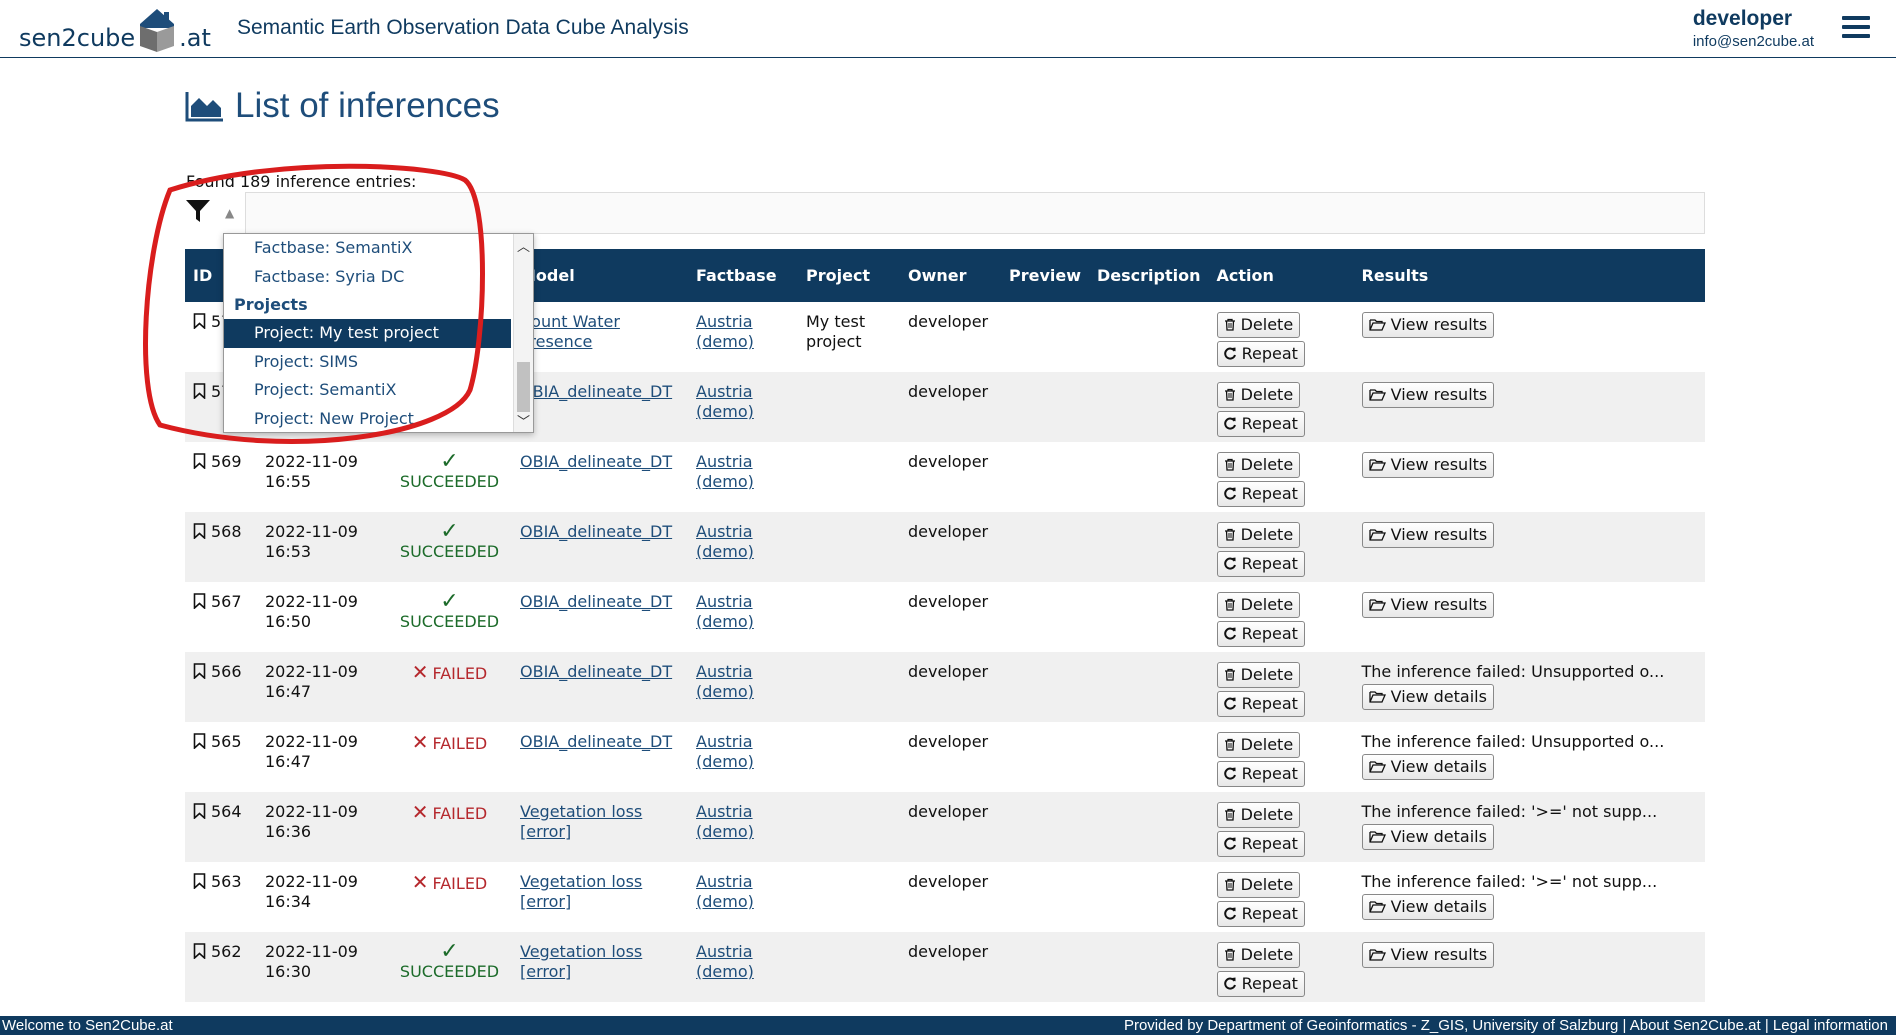 The height and width of the screenshot is (1035, 1896). What do you see at coordinates (975, 213) in the screenshot?
I see `filter-input` at bounding box center [975, 213].